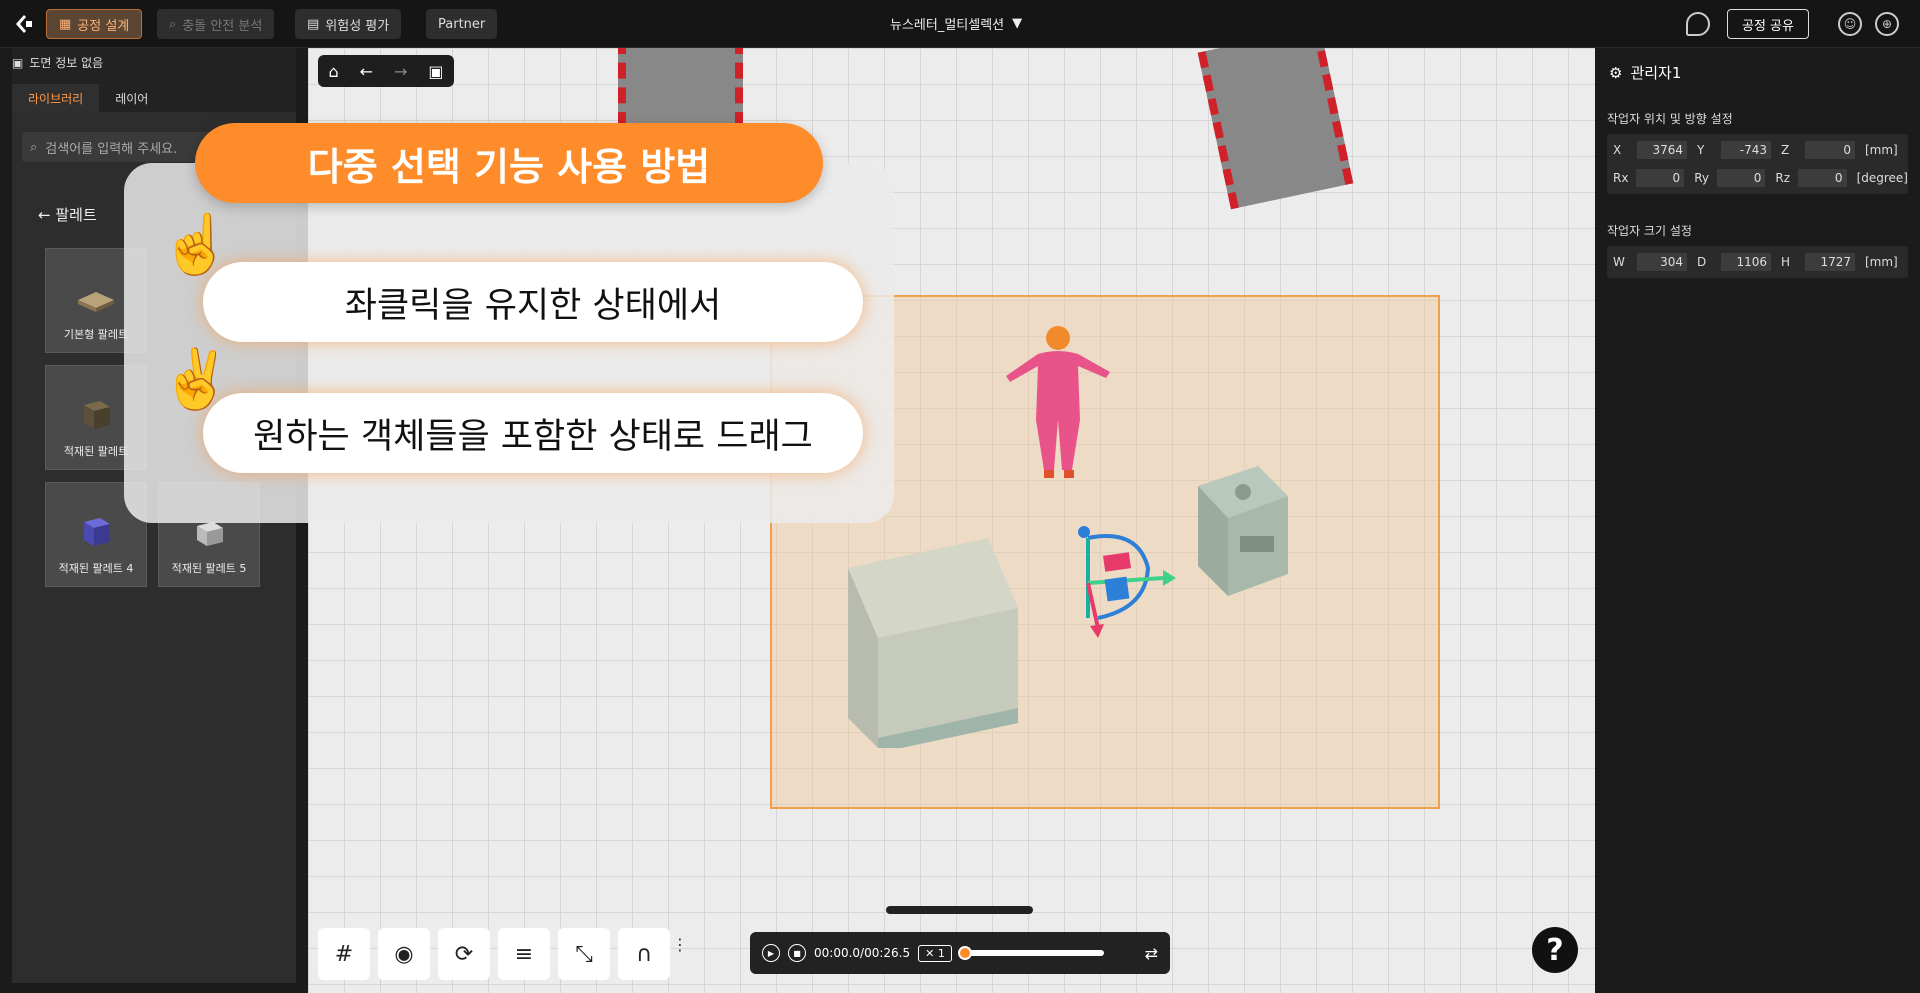  What do you see at coordinates (1660, 178) in the screenshot?
I see `rx-field: 0` at bounding box center [1660, 178].